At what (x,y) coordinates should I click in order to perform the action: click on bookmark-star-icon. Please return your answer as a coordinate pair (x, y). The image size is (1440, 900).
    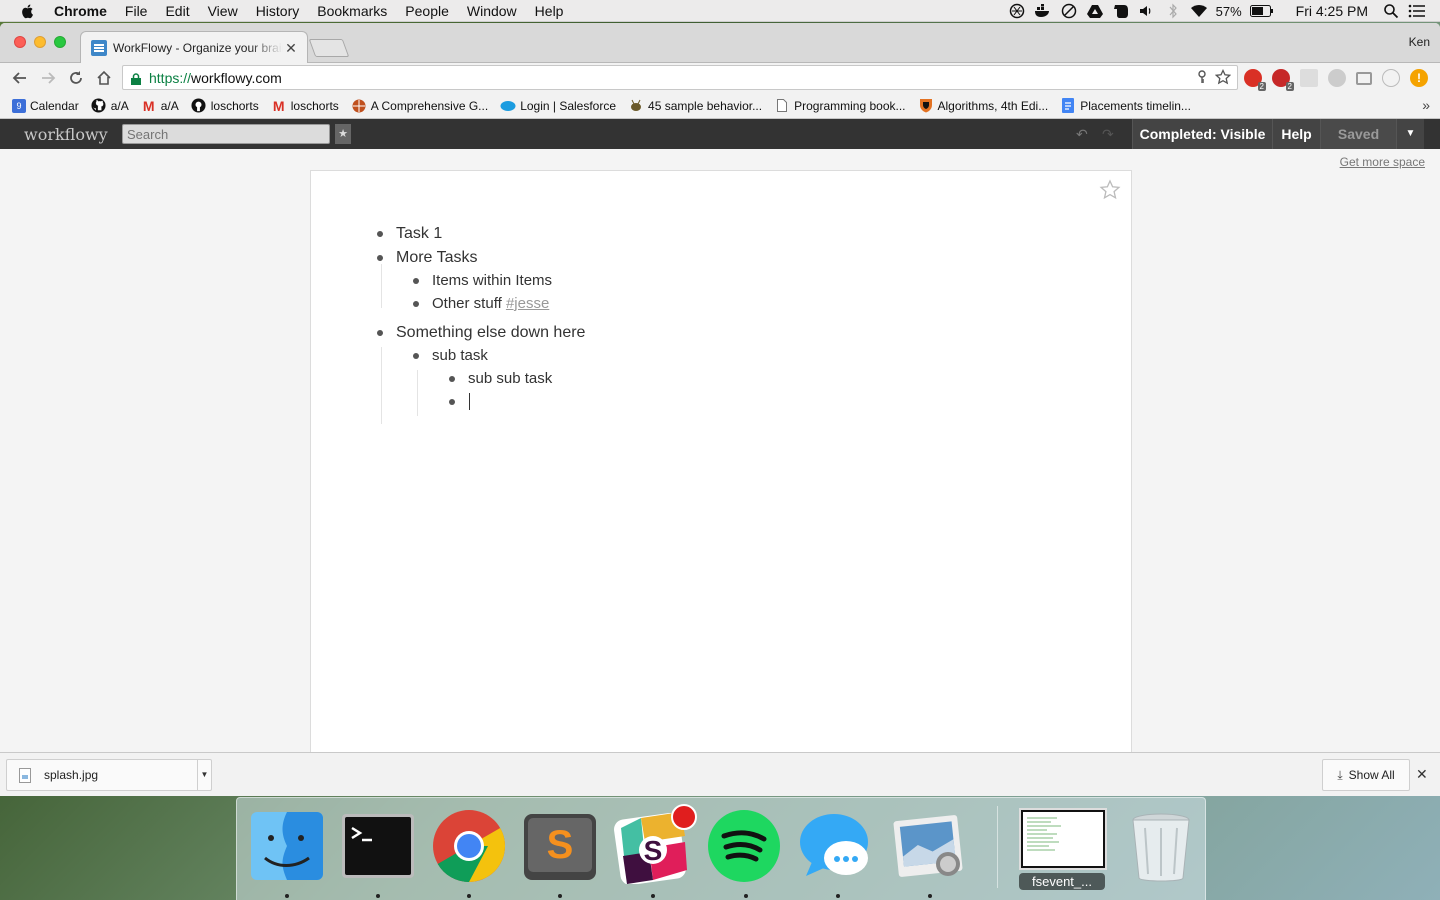
    Looking at the image, I should click on (1223, 78).